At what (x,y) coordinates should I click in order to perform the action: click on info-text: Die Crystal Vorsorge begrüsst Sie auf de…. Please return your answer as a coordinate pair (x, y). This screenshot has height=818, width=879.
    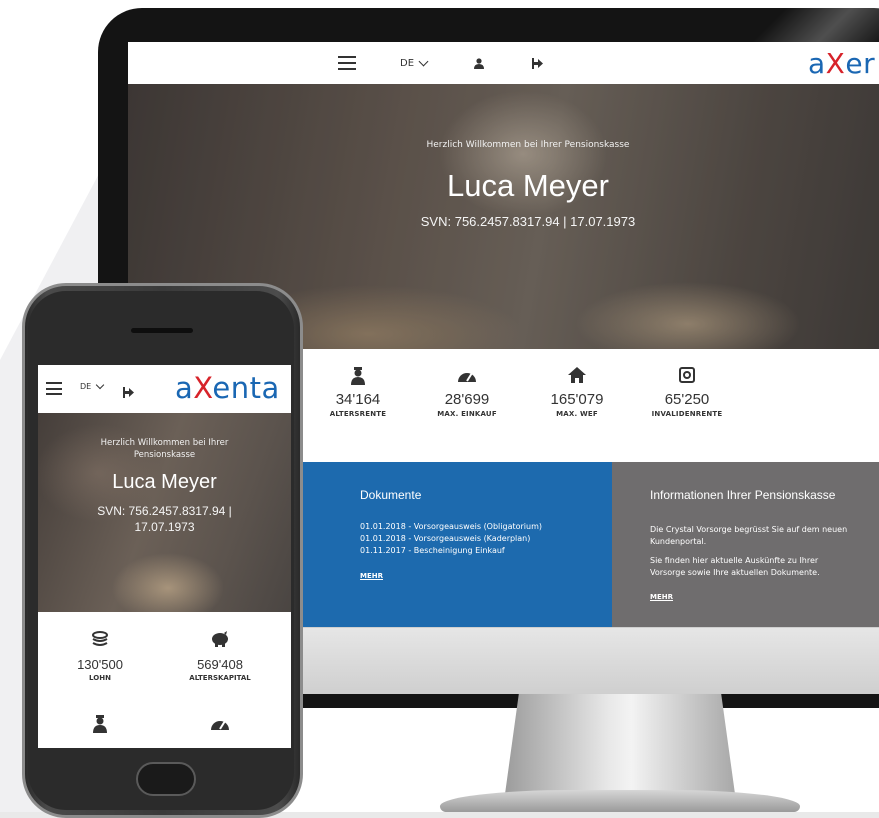
    Looking at the image, I should click on (749, 529).